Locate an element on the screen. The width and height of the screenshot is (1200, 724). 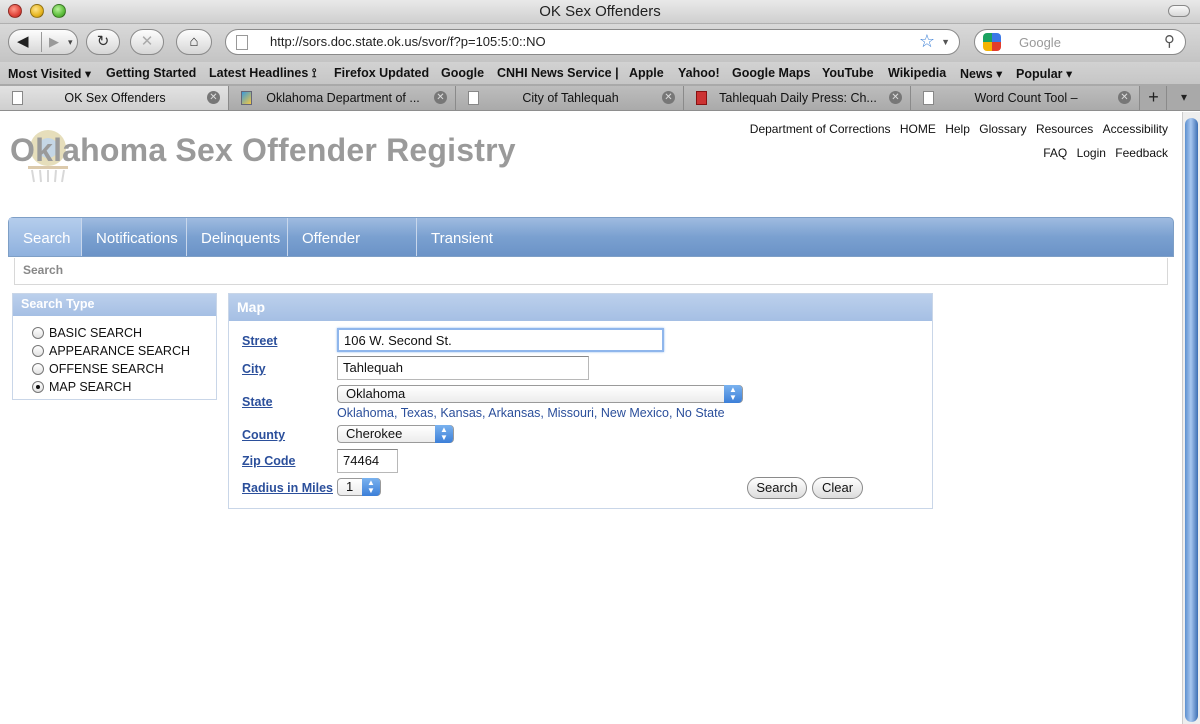
state-link-arkansas: Arkansas is located at coordinates (514, 413).